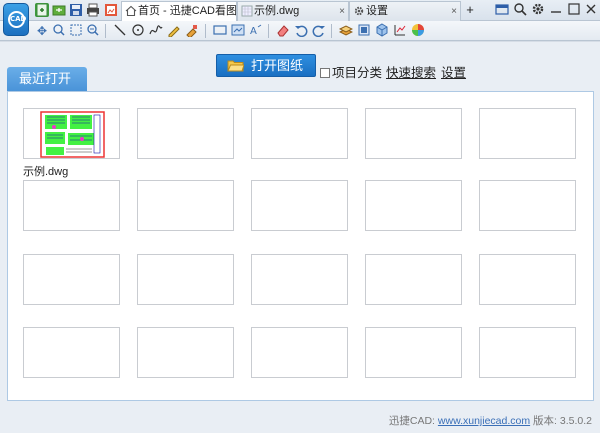 The width and height of the screenshot is (600, 433). Describe the element at coordinates (413, 421) in the screenshot. I see `footer-prefix: 迅捷CAD:` at that location.